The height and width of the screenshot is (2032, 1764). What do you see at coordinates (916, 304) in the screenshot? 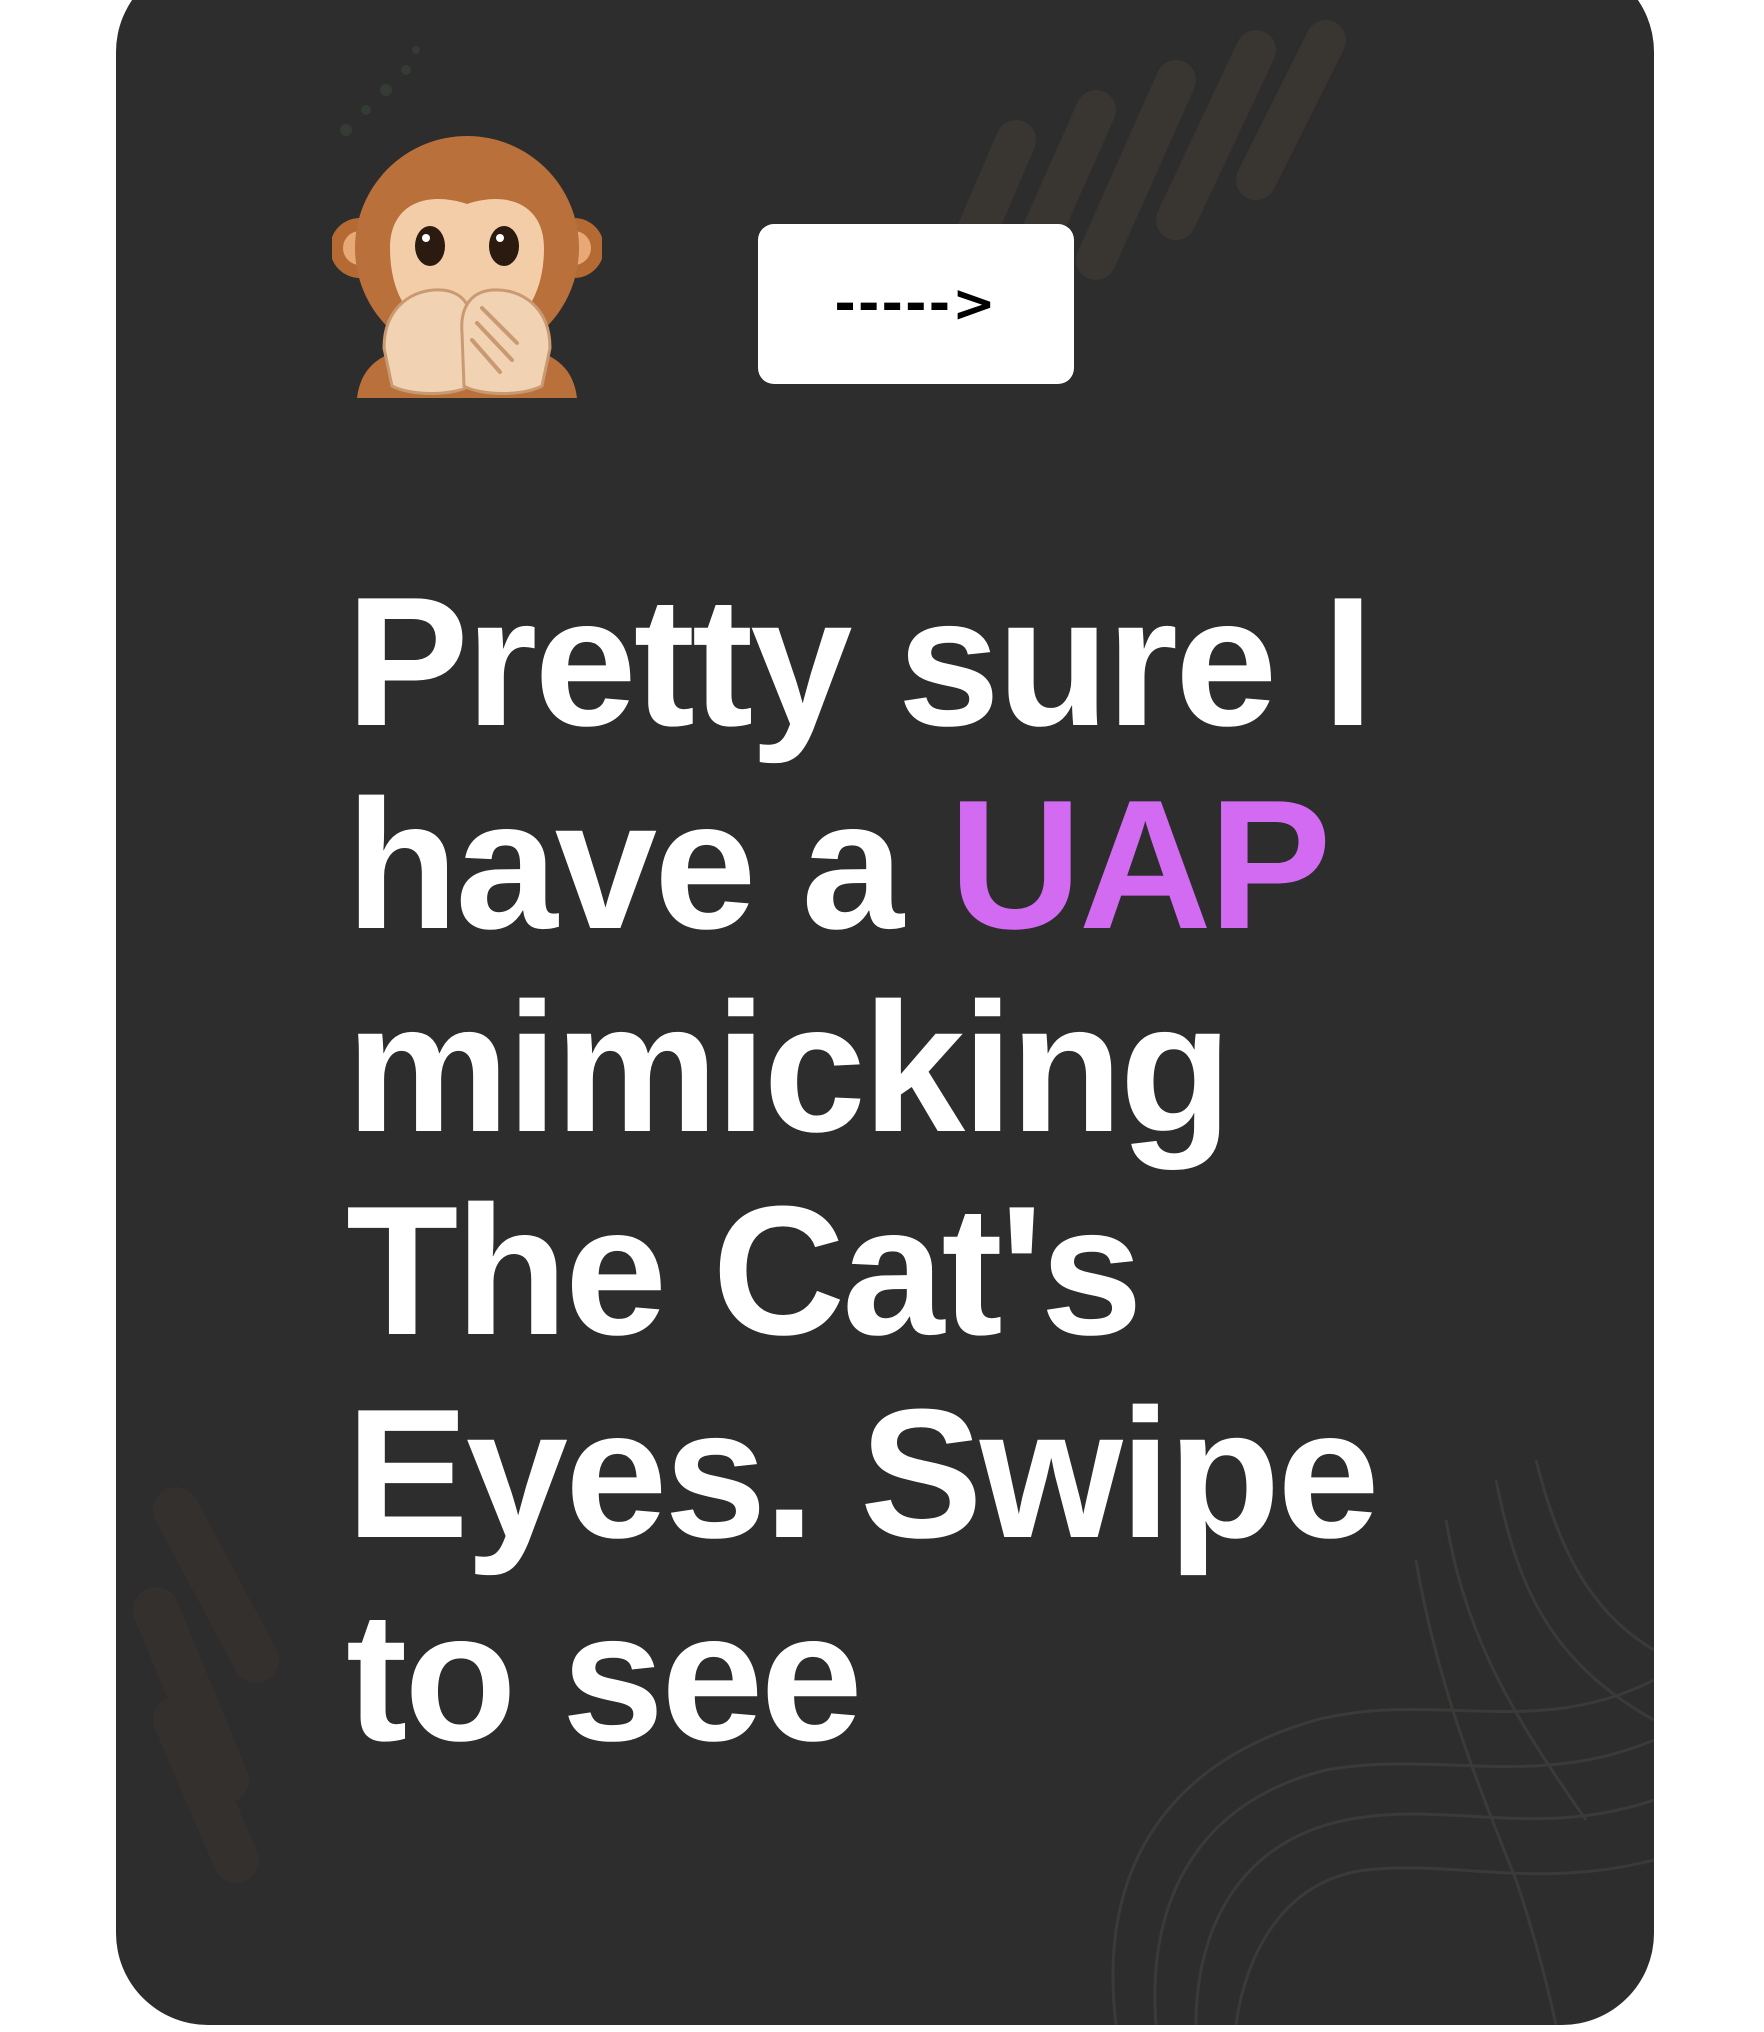
I see `swipe-next-button: ----->` at bounding box center [916, 304].